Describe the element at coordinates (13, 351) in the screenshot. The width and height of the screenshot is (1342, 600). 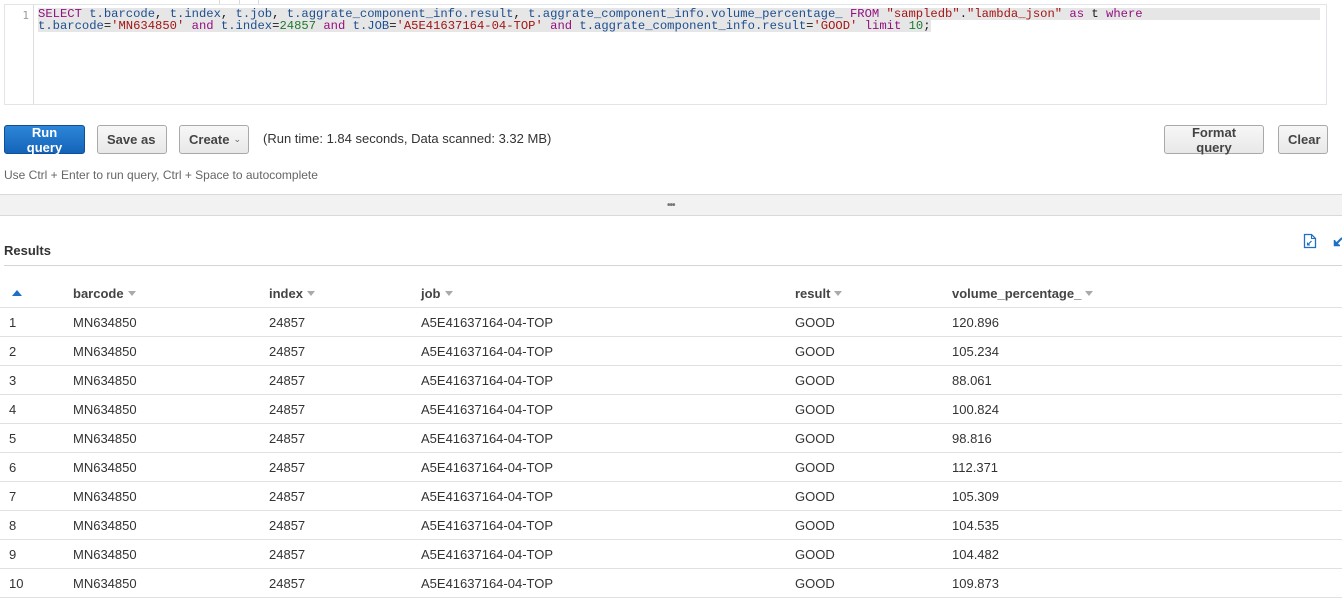
I see `row-number: 2` at that location.